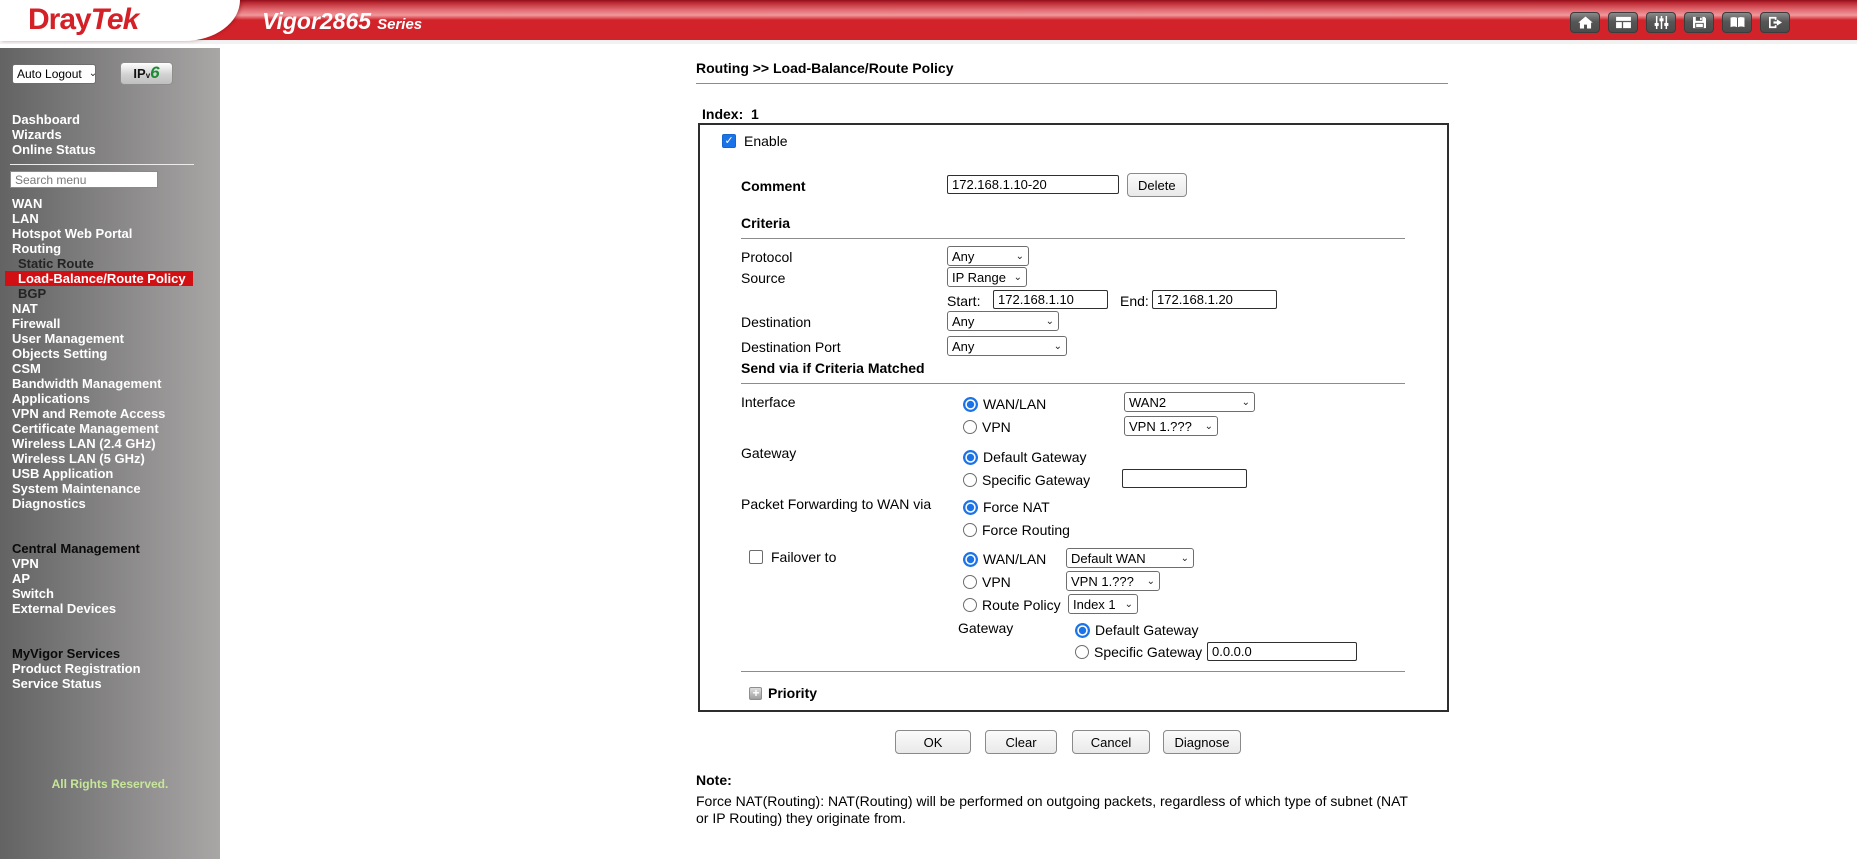 The image size is (1857, 859). Describe the element at coordinates (1184, 478) in the screenshot. I see `specific-gateway-input` at that location.